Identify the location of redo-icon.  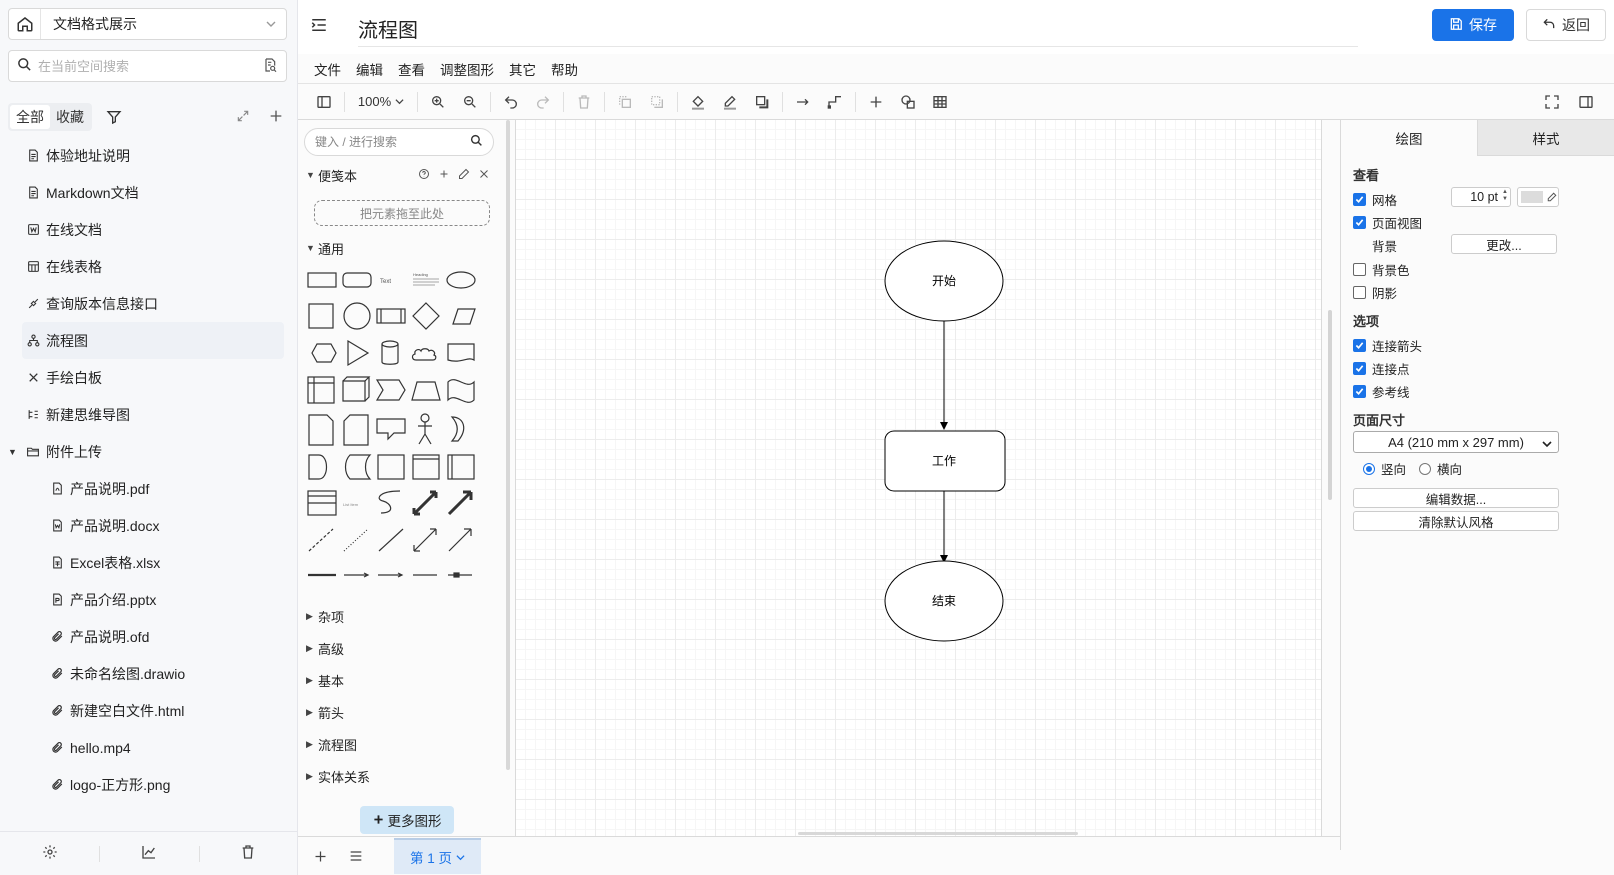
(543, 102).